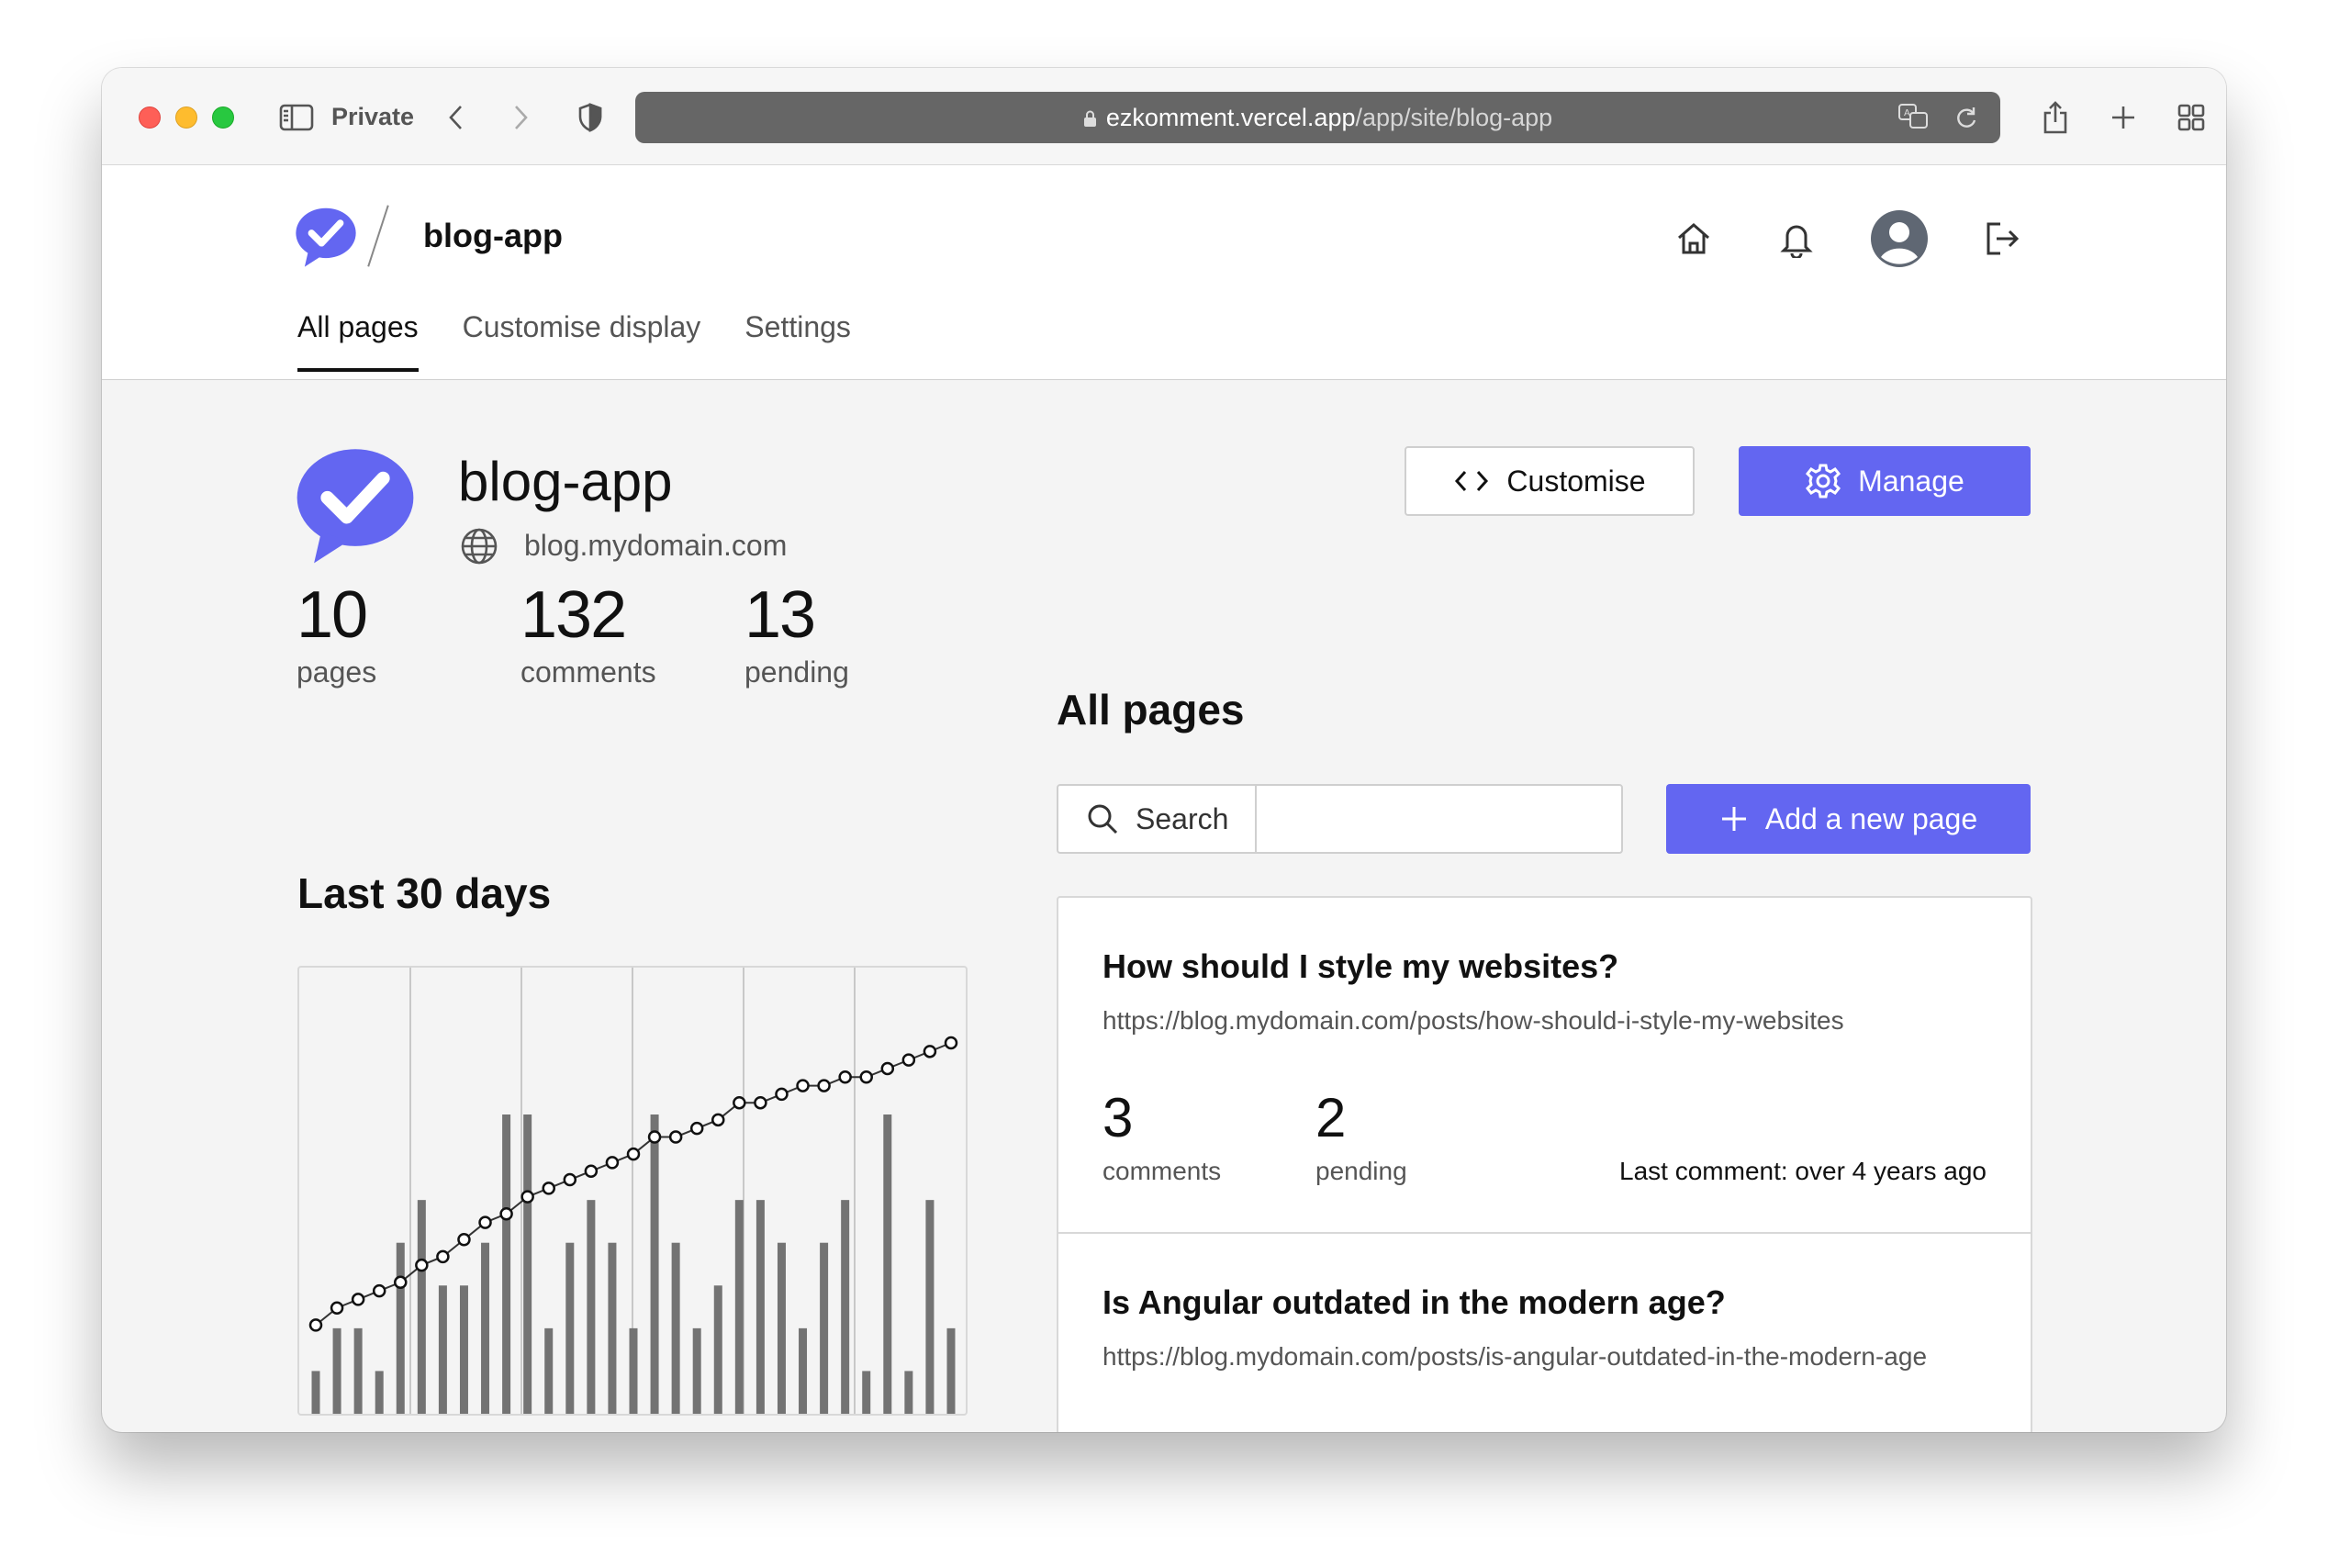  What do you see at coordinates (223, 117) in the screenshot?
I see `zoom-window-button` at bounding box center [223, 117].